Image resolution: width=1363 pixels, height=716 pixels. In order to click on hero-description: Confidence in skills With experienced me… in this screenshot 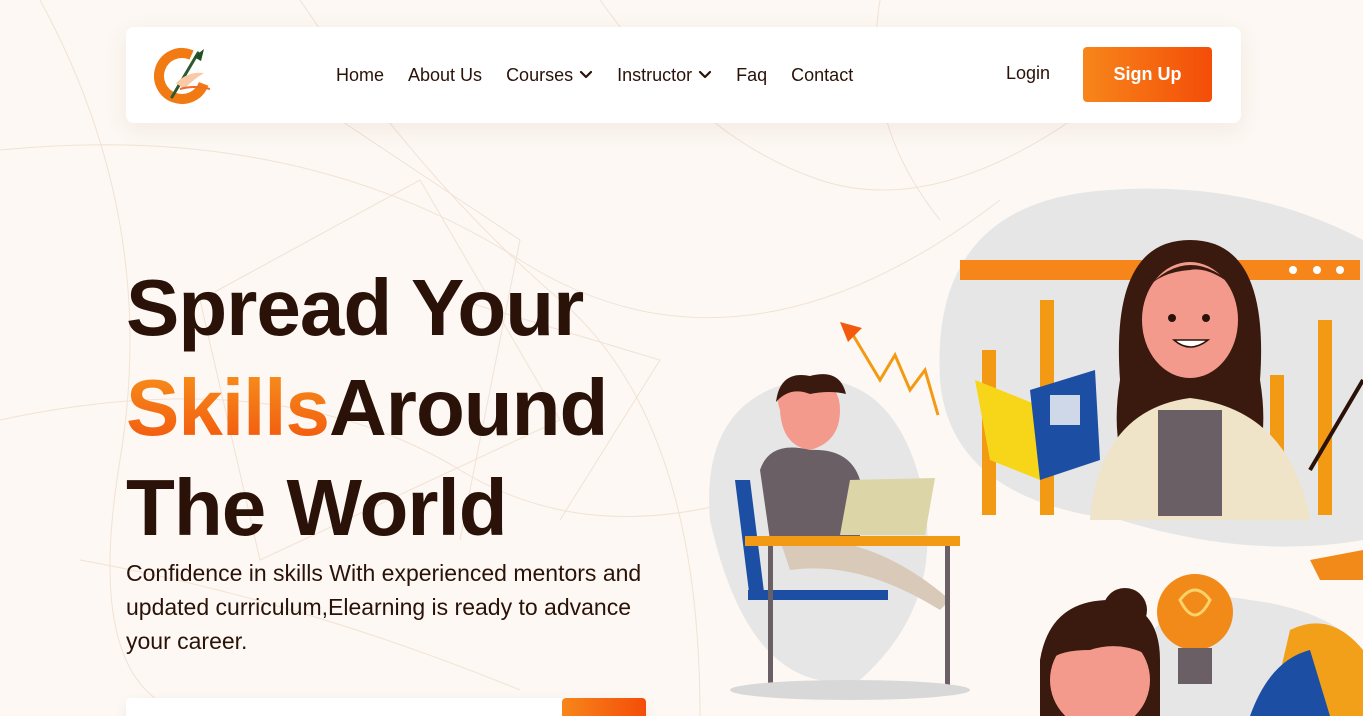, I will do `click(384, 607)`.